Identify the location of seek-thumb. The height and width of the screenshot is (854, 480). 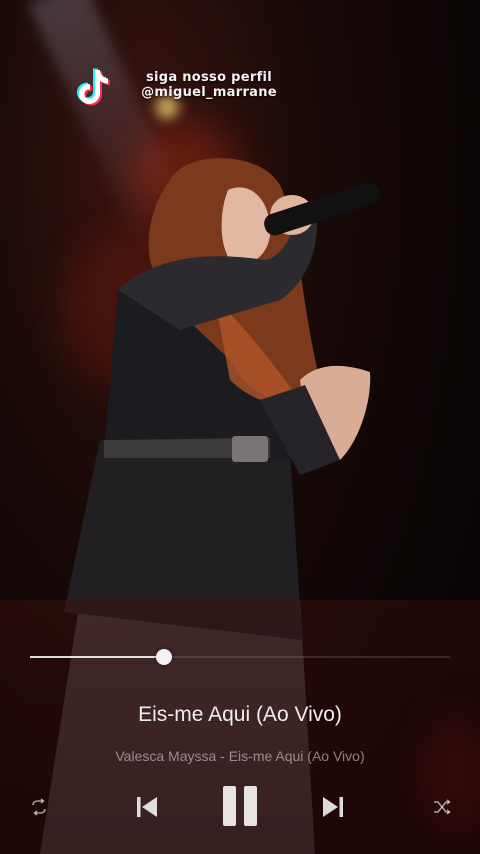
(164, 657).